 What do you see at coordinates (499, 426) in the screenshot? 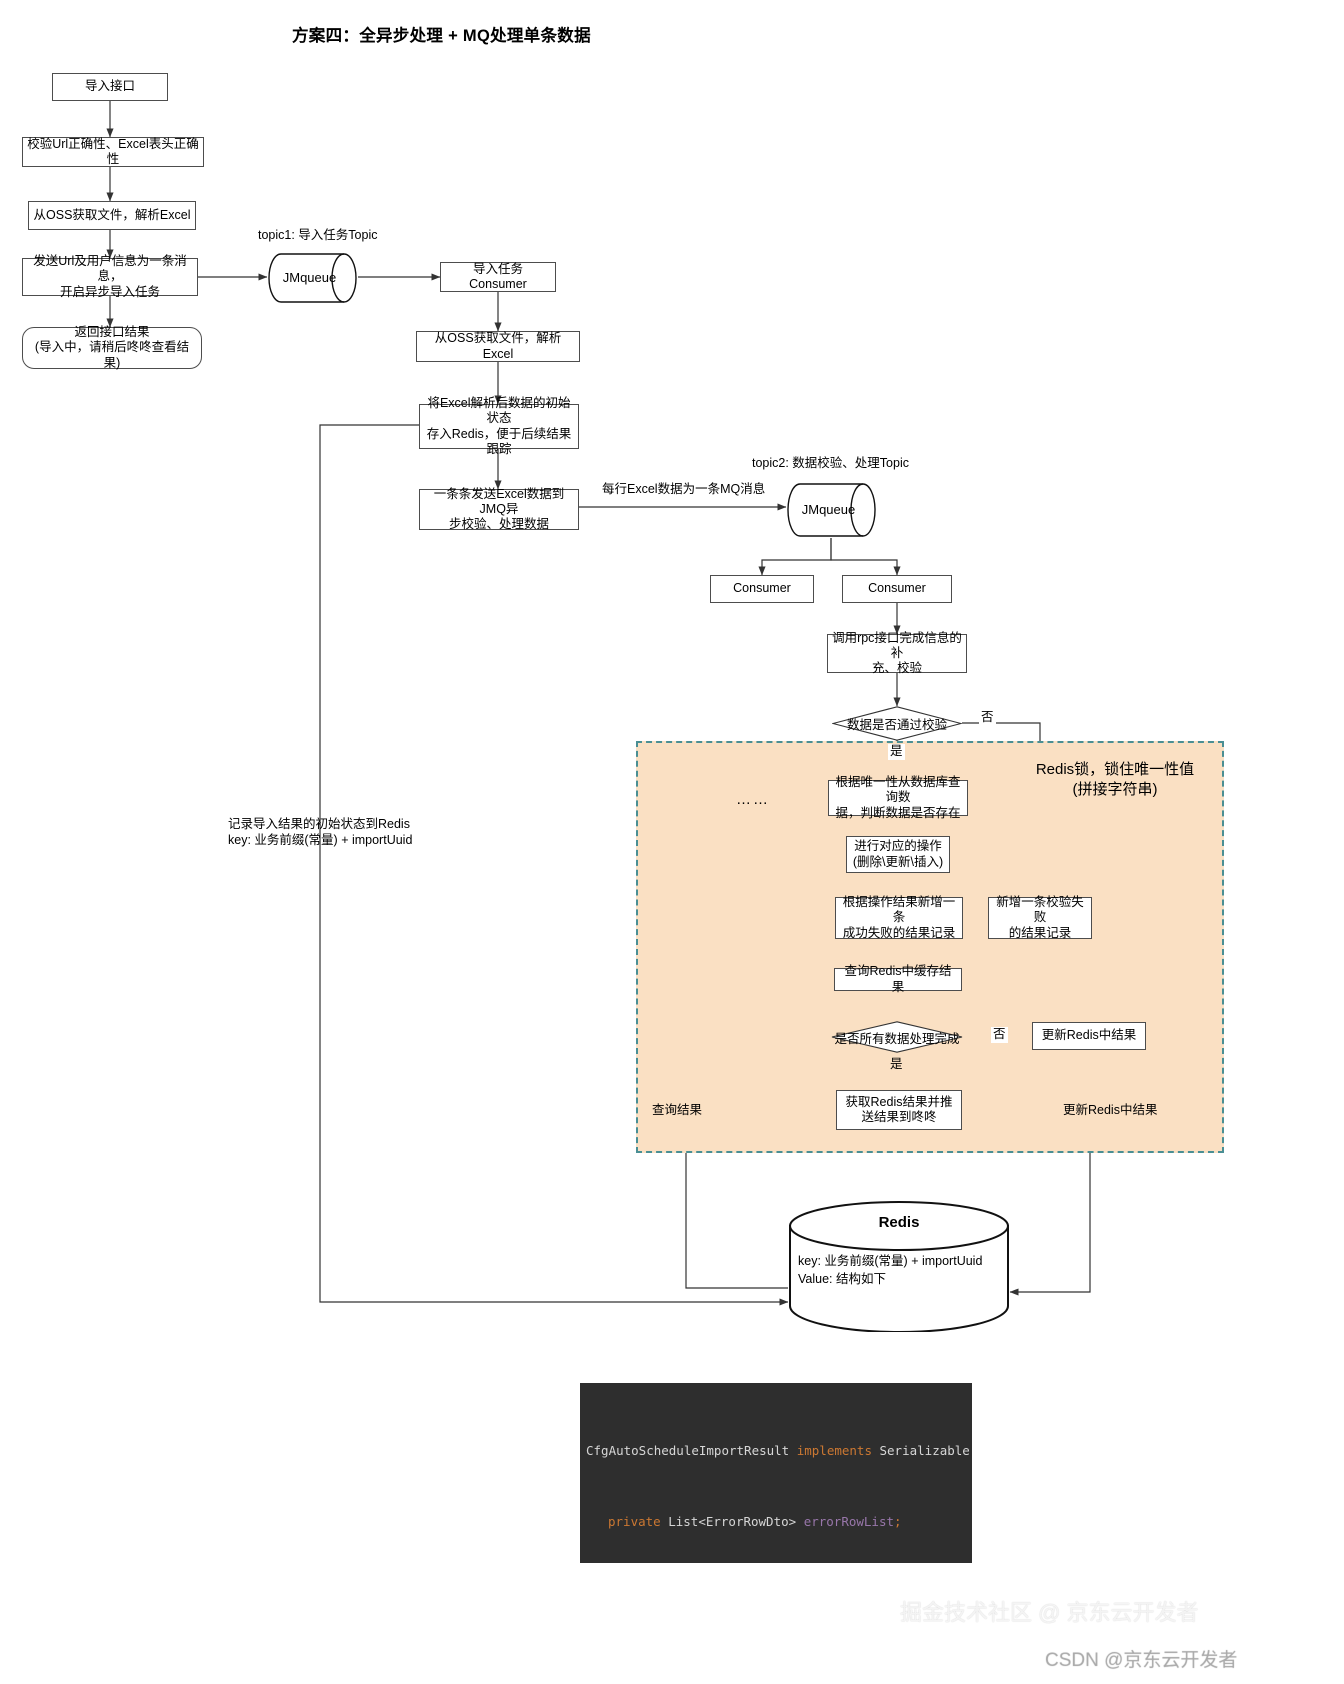
I see `node-store-initial-state: 将Excel解析后数据的初始状态 存入Redis，便于后续结果跟踪` at bounding box center [499, 426].